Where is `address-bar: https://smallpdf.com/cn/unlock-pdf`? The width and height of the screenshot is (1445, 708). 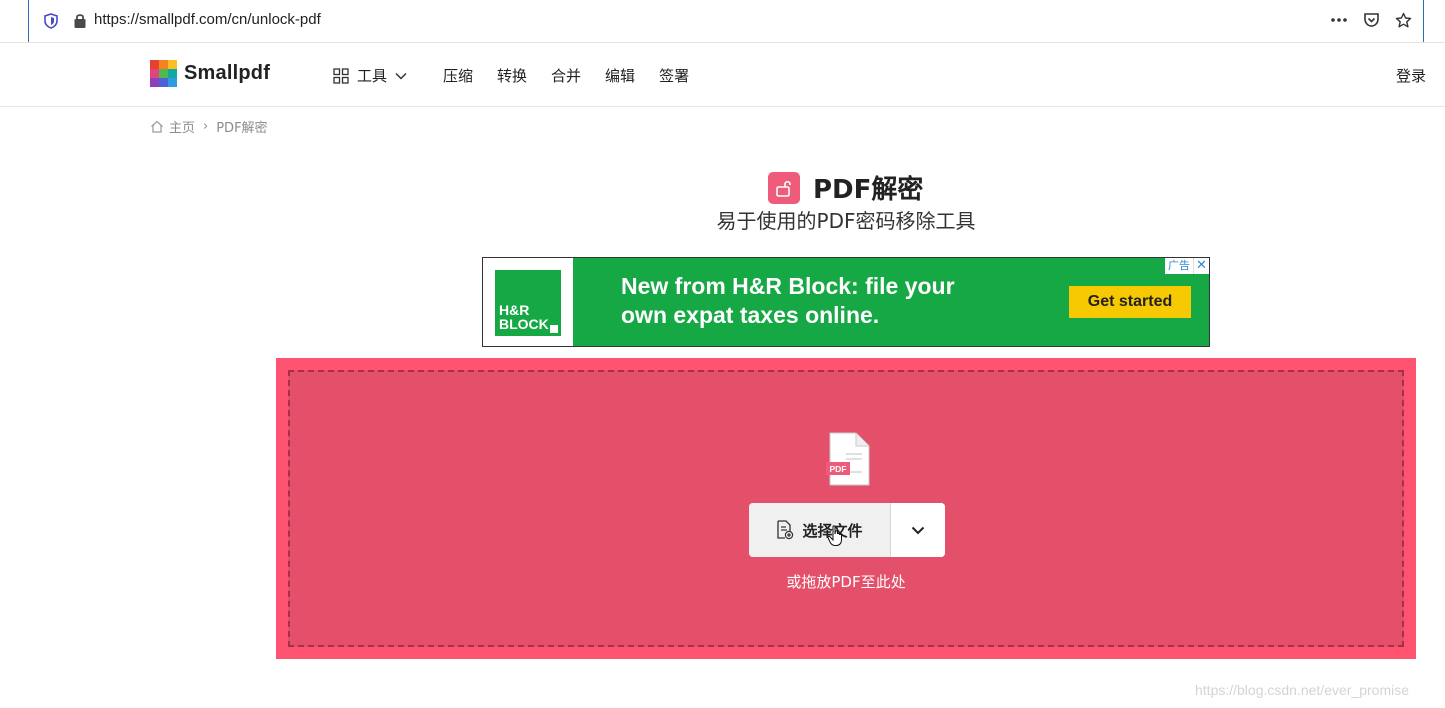 address-bar: https://smallpdf.com/cn/unlock-pdf is located at coordinates (726, 21).